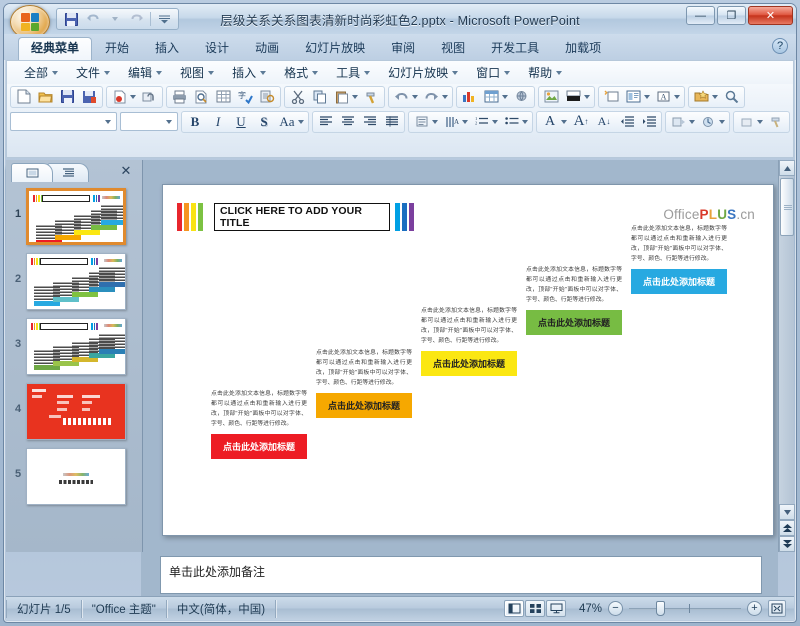 This screenshot has height=626, width=800. Describe the element at coordinates (746, 121) in the screenshot. I see `shape-fill-icon` at that location.